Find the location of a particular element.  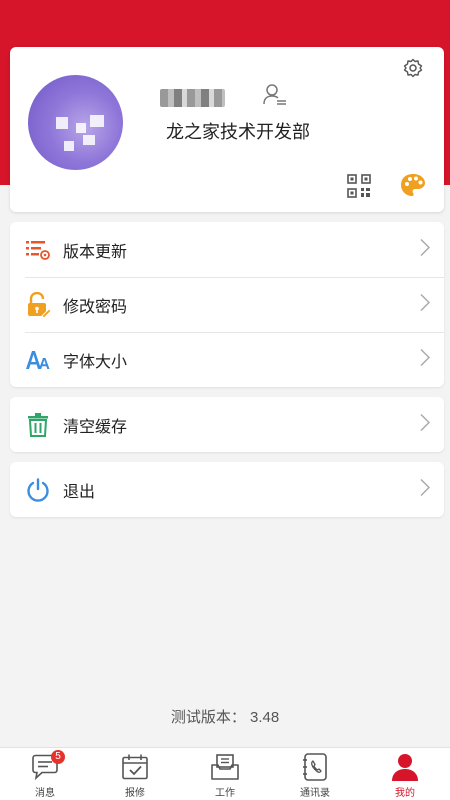

tab-contacts: 通讯录 is located at coordinates (315, 774).